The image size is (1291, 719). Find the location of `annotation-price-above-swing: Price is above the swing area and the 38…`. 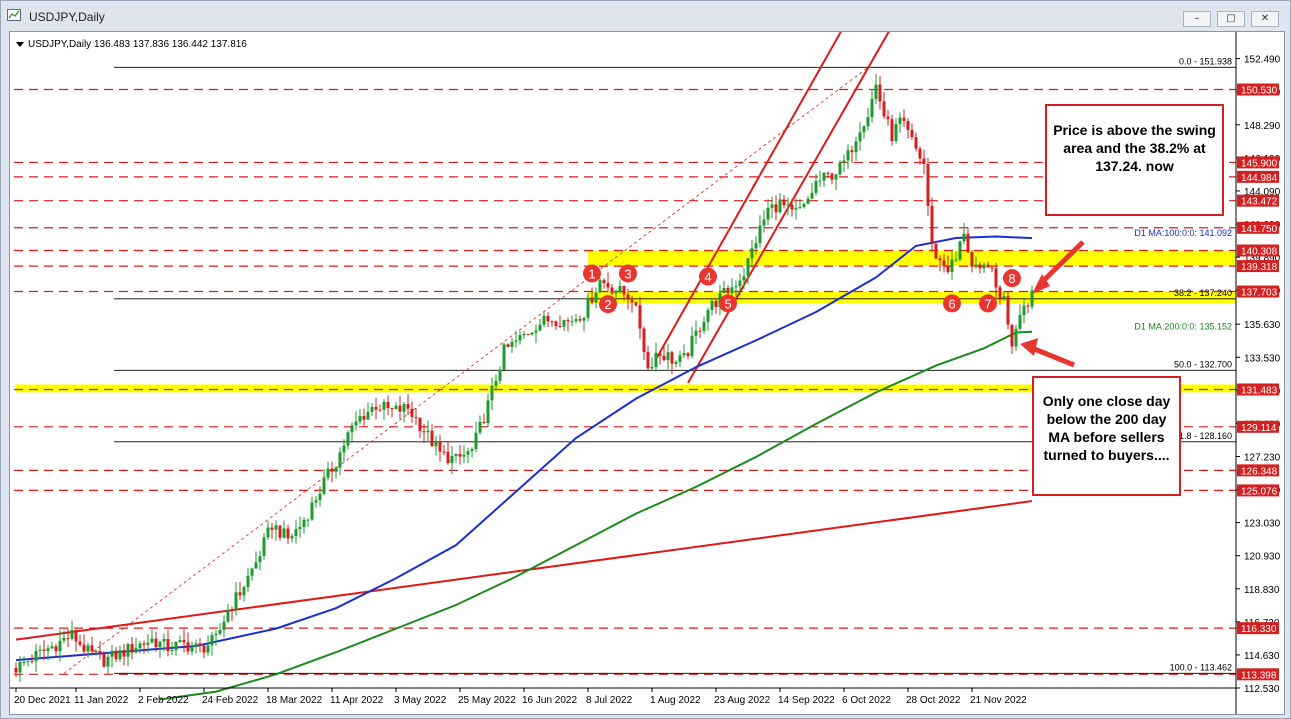

annotation-price-above-swing: Price is above the swing area and the 38… is located at coordinates (1134, 160).